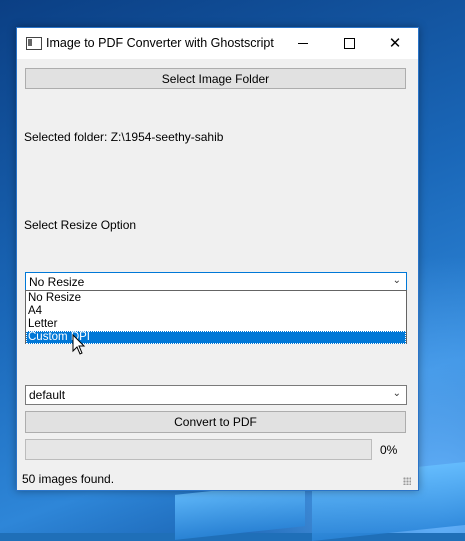  What do you see at coordinates (216, 395) in the screenshot?
I see `quality-combobox: default ⌄` at bounding box center [216, 395].